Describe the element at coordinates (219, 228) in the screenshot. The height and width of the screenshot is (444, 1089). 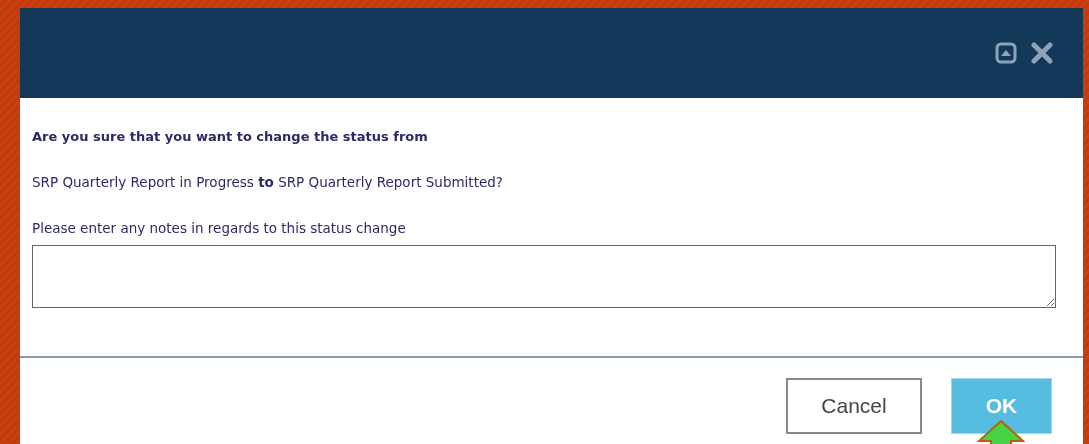
I see `notes-label: Please enter any notes in regards to this status change` at that location.